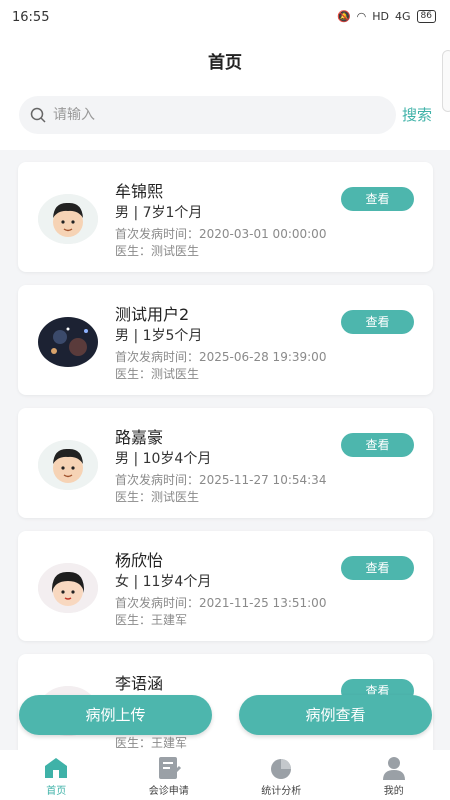  What do you see at coordinates (68, 342) in the screenshot?
I see `photo-icon` at bounding box center [68, 342].